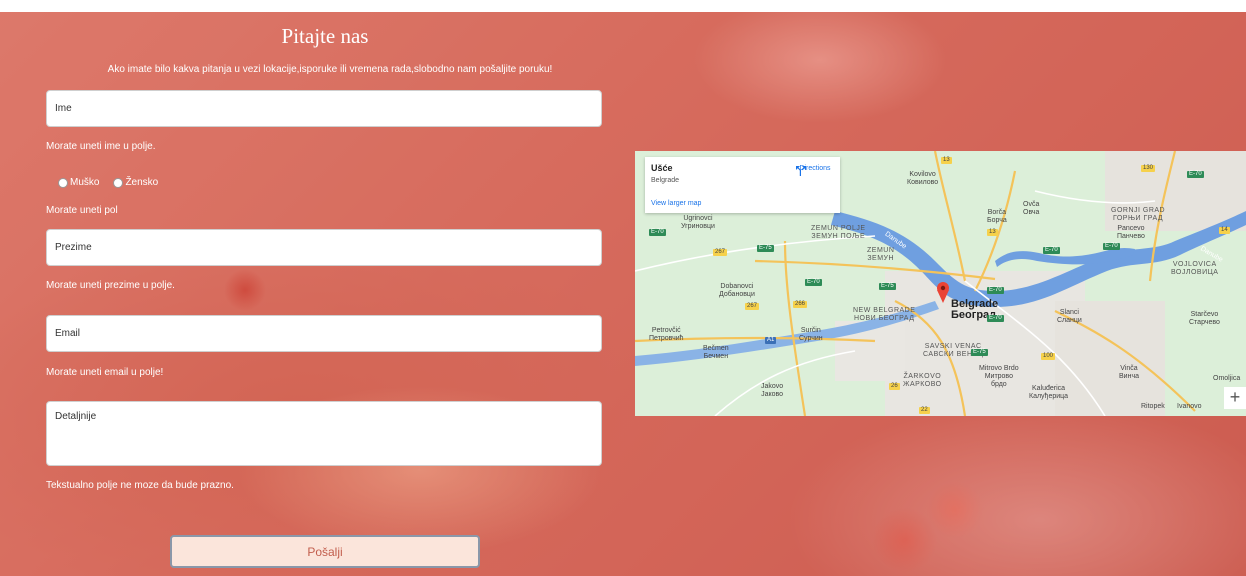  Describe the element at coordinates (771, 340) in the screenshot. I see `road-shield: A1` at that location.